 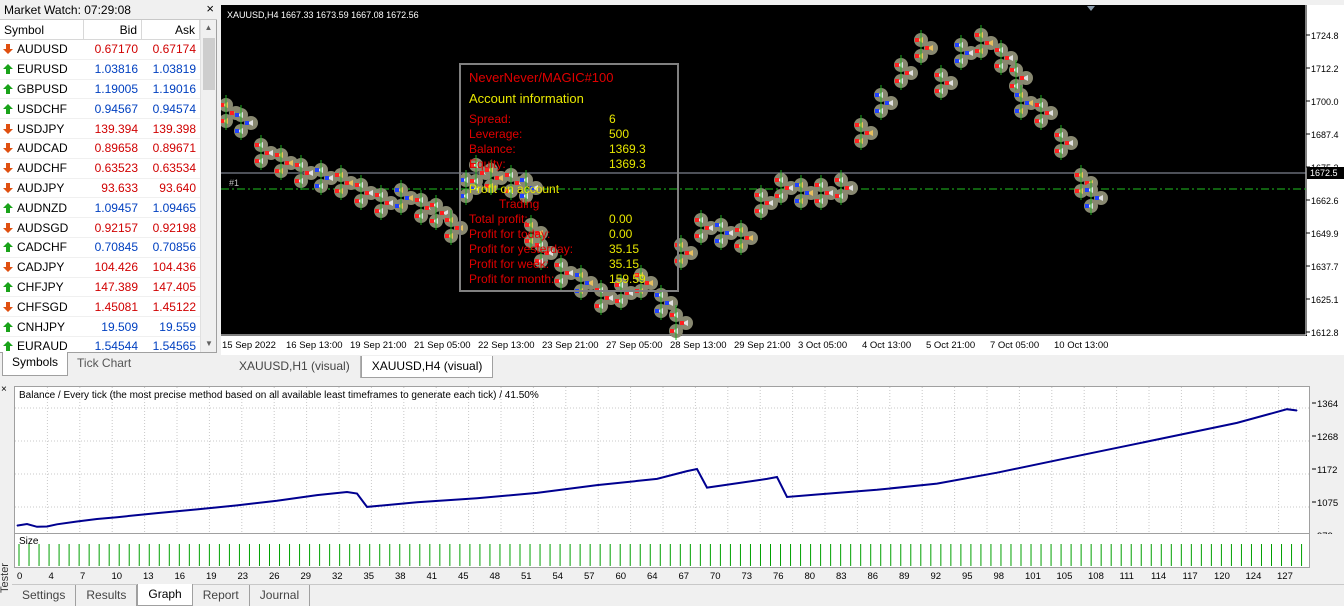 What do you see at coordinates (1254, 576) in the screenshot?
I see `trade-x-label: 124` at bounding box center [1254, 576].